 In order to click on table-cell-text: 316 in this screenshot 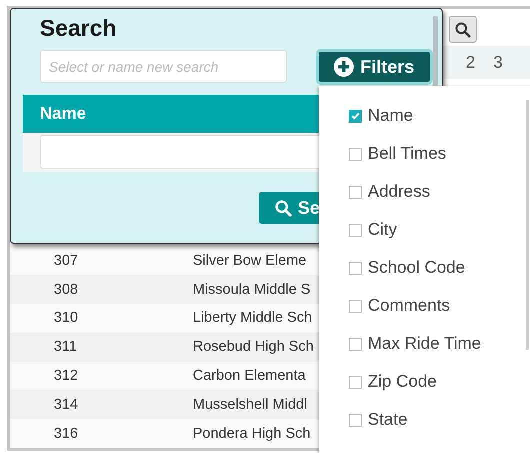, I will do `click(66, 434)`.